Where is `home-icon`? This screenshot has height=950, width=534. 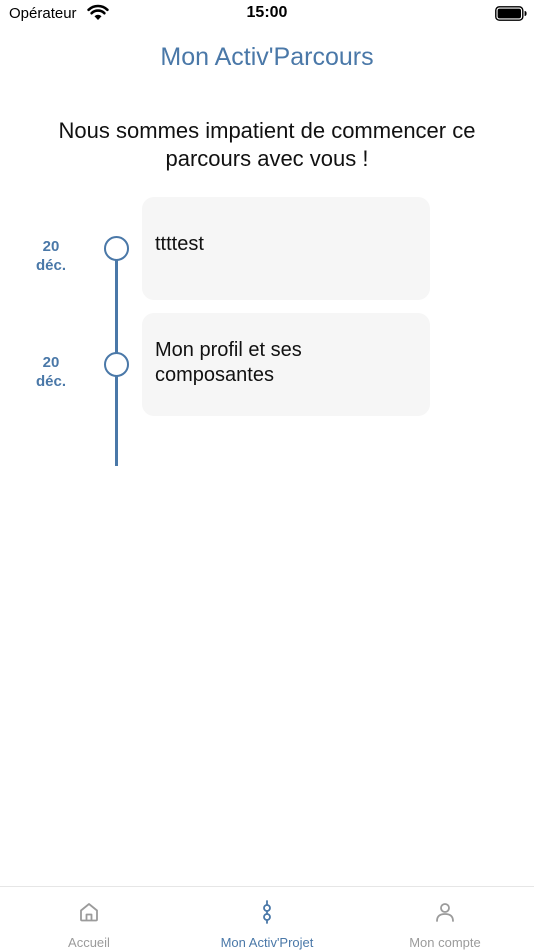
home-icon is located at coordinates (89, 912).